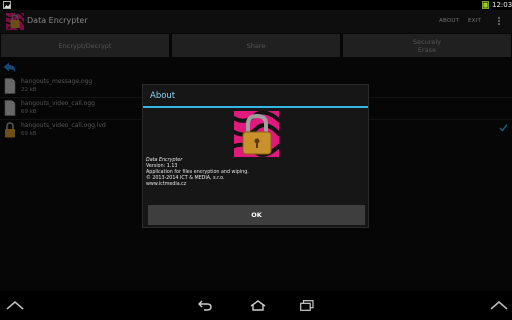  I want to click on status-bar: 12:03, so click(256, 5).